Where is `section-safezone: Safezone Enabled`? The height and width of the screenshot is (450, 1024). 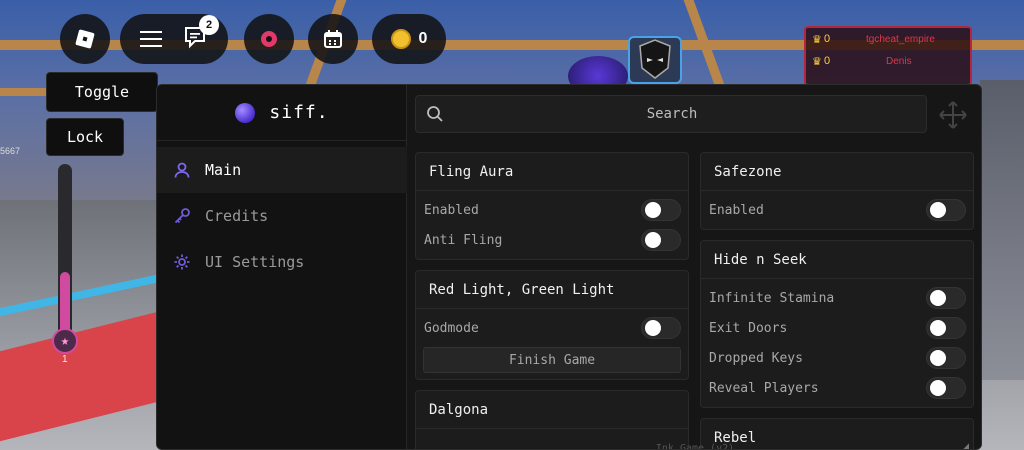 section-safezone: Safezone Enabled is located at coordinates (837, 191).